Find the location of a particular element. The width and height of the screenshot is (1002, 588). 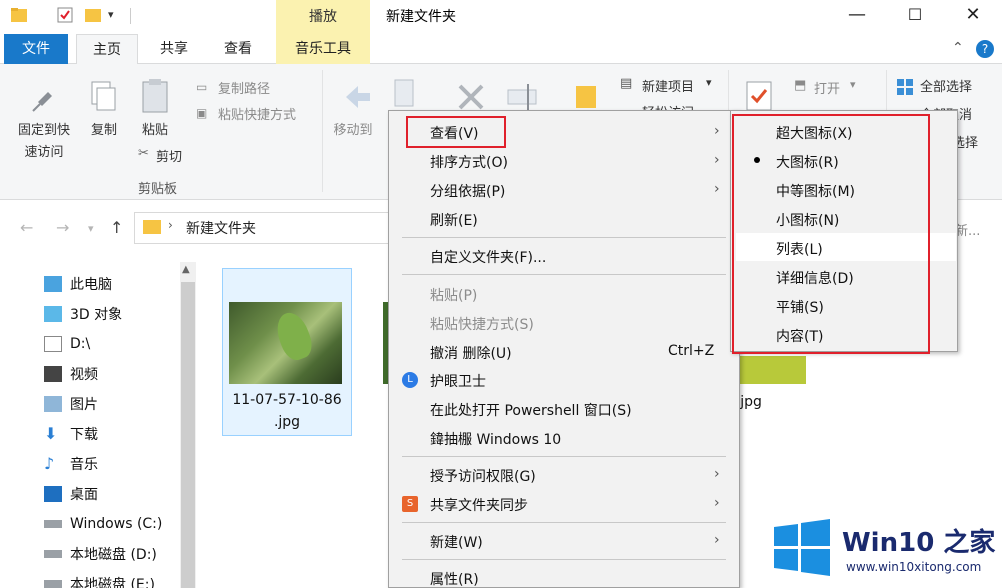

download-arrow-icon: ⬇ is located at coordinates (51, 433).